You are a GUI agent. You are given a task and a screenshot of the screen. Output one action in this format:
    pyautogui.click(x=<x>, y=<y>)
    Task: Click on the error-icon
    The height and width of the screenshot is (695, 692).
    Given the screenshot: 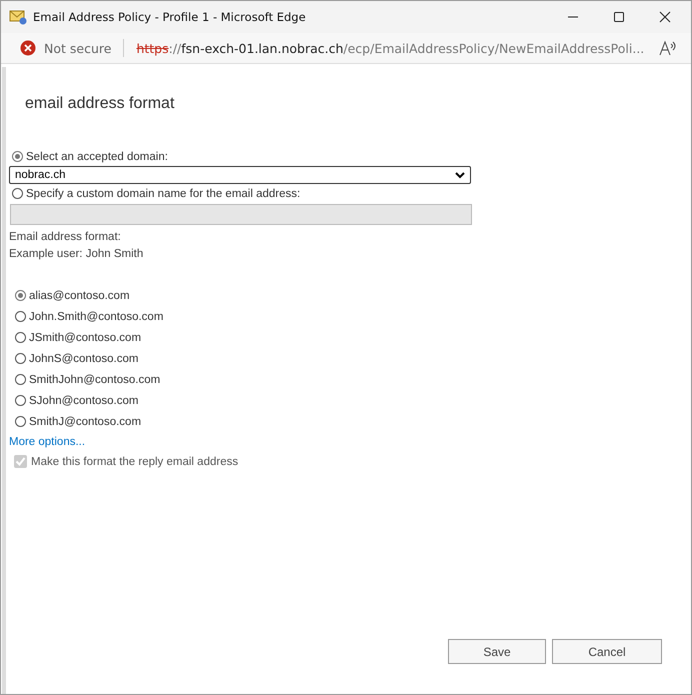 What is the action you would take?
    pyautogui.click(x=28, y=48)
    